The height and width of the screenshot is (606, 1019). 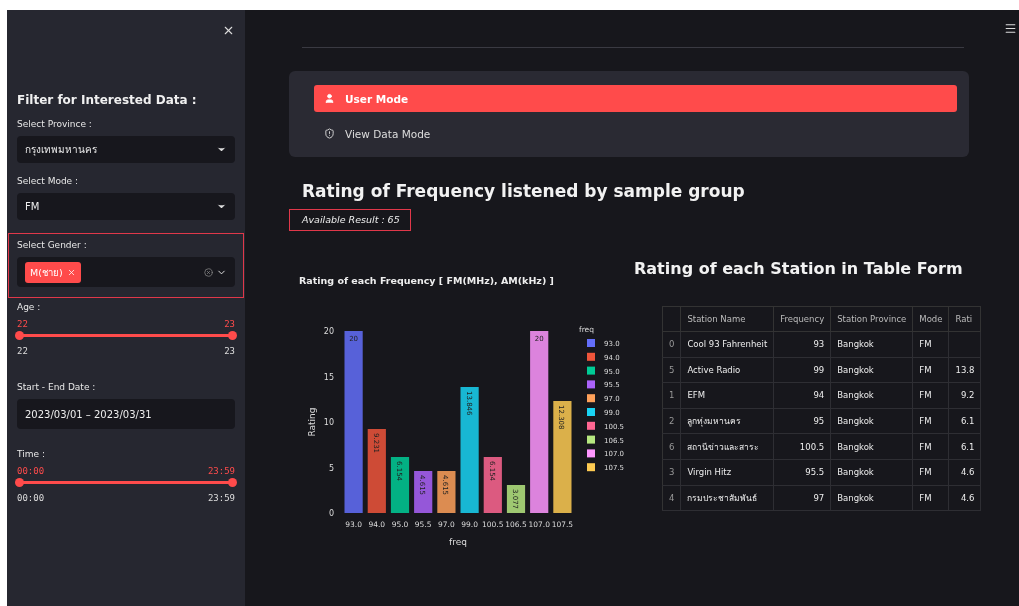 I want to click on nav-item: View Data Mode, so click(x=635, y=133).